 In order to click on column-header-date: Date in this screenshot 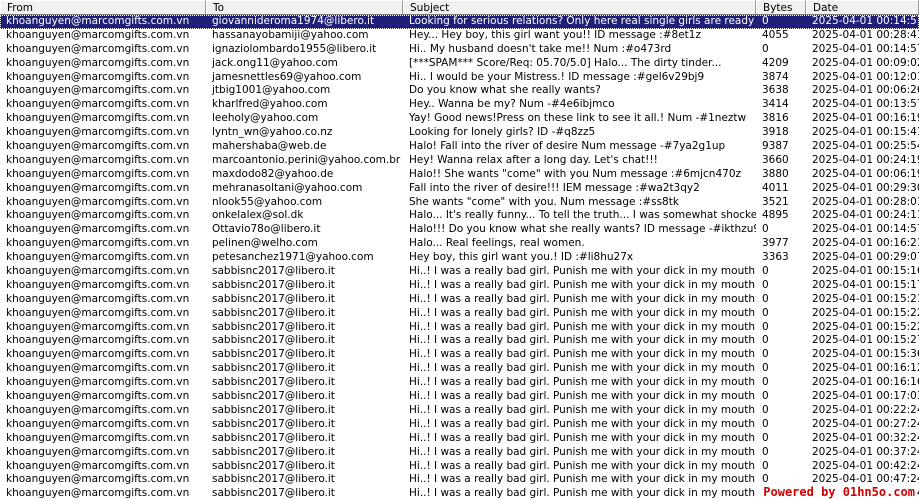, I will do `click(862, 7)`.